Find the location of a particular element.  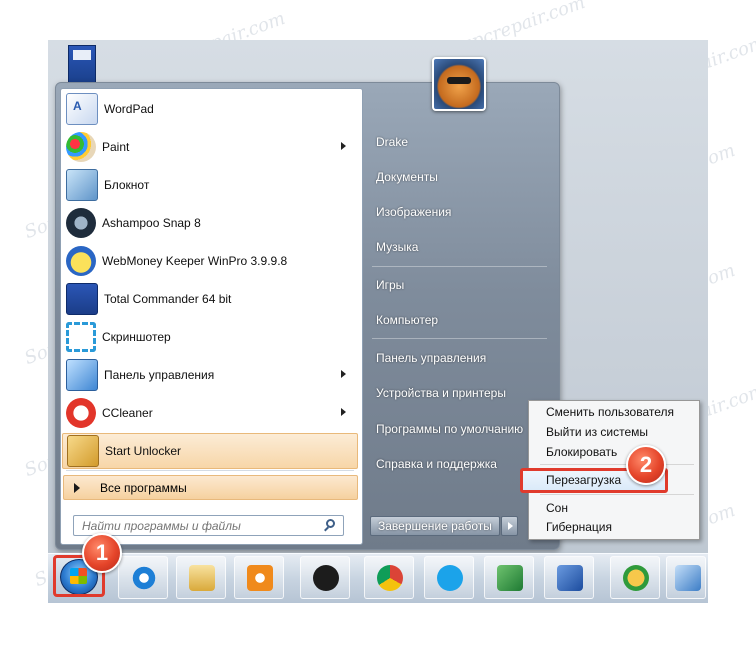

media-player-icon is located at coordinates (260, 578).